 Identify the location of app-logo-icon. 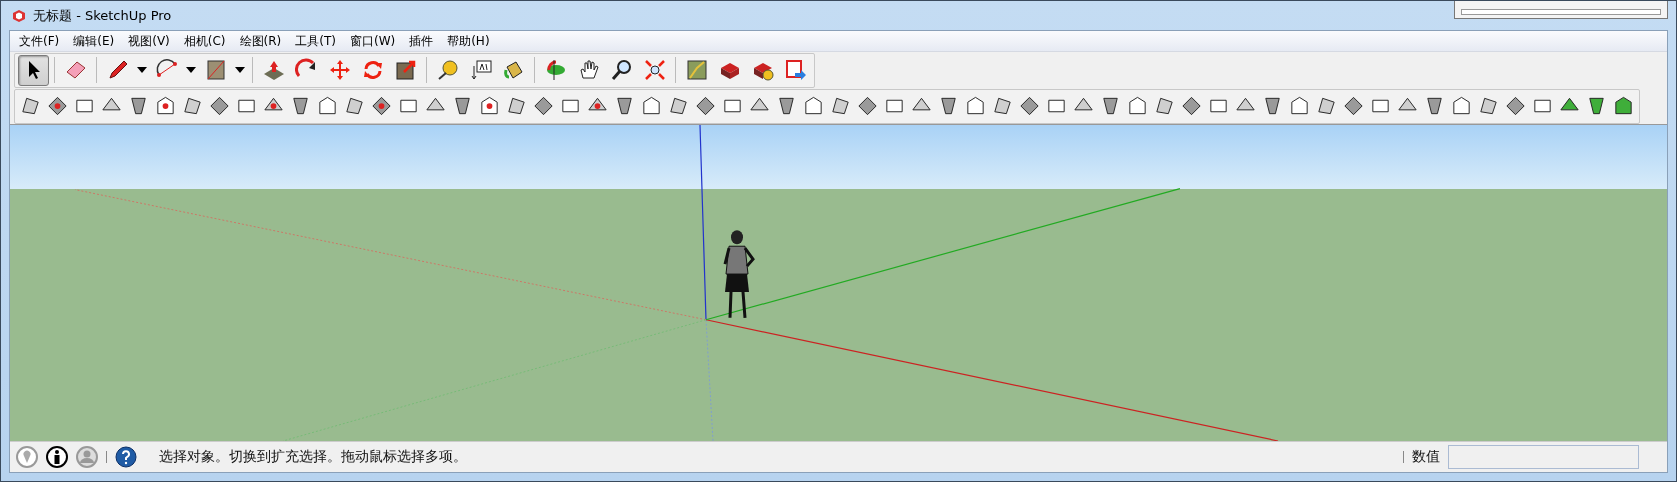
(19, 15).